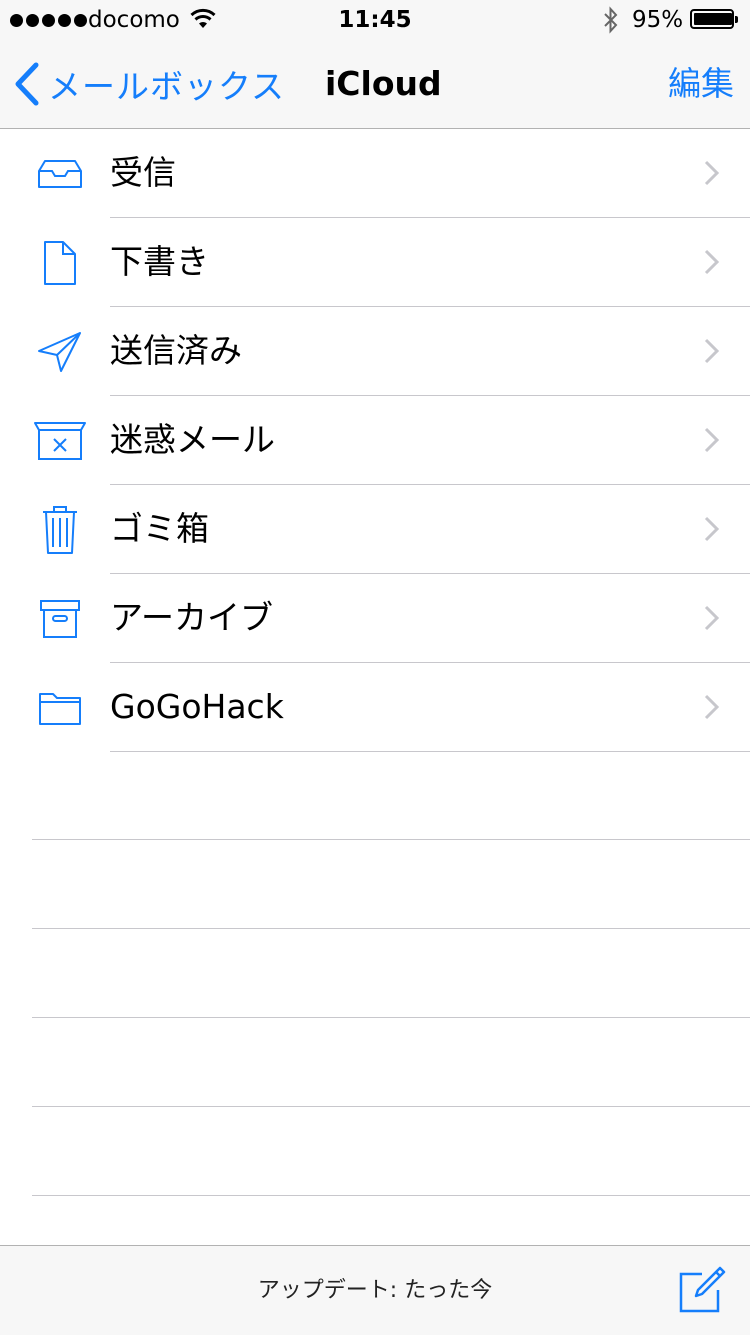 This screenshot has height=1335, width=750. Describe the element at coordinates (60, 707) in the screenshot. I see `folder-icon` at that location.